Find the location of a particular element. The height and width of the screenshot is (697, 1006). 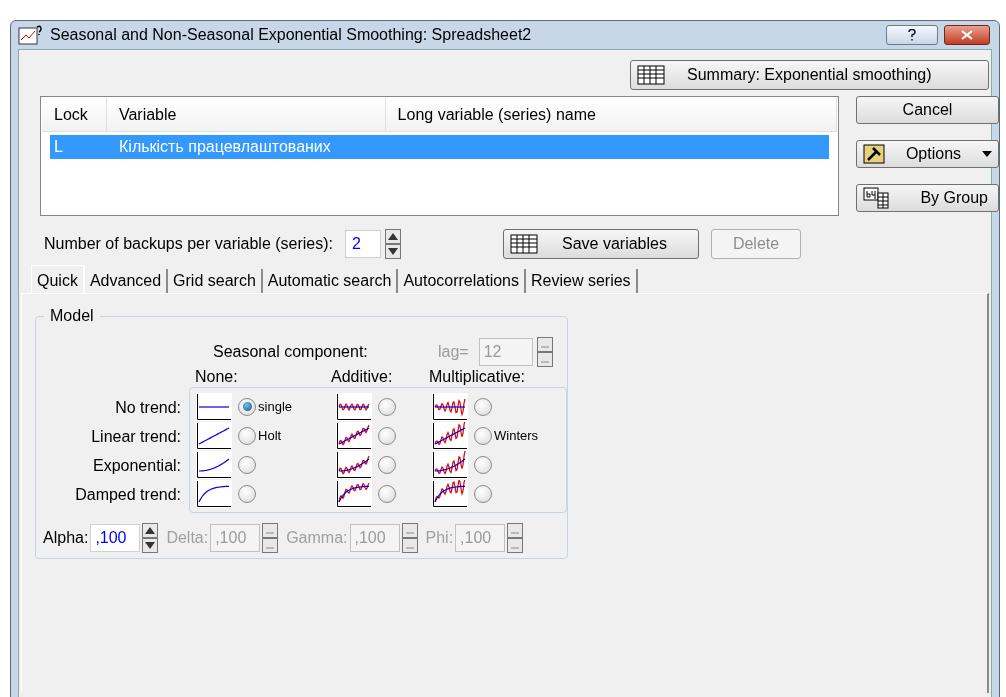

column-header: Long variable (series) name is located at coordinates (611, 114).